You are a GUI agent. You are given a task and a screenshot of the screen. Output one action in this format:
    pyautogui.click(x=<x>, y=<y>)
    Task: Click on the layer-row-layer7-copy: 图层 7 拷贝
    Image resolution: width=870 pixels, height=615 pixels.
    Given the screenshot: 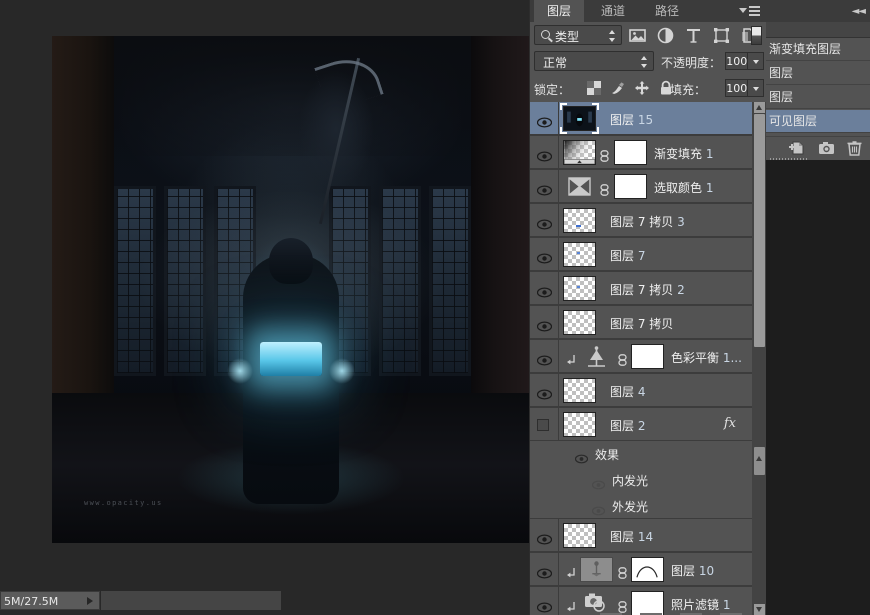 What is the action you would take?
    pyautogui.click(x=641, y=322)
    